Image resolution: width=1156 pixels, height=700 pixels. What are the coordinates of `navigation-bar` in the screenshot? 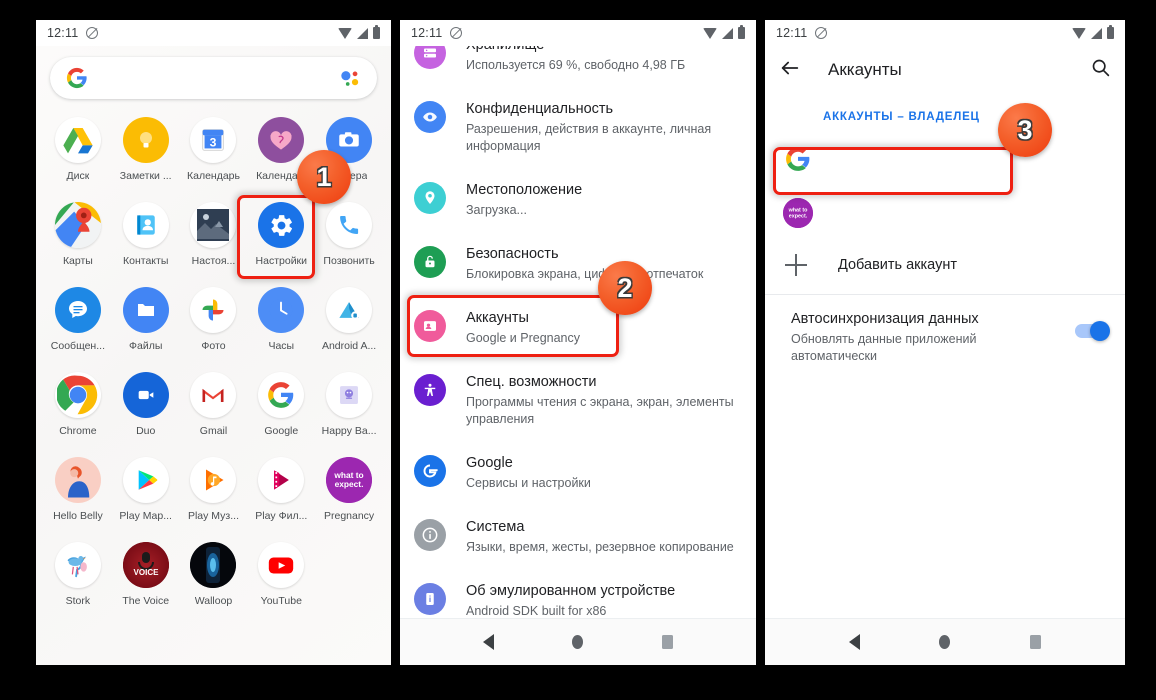 It's located at (945, 641).